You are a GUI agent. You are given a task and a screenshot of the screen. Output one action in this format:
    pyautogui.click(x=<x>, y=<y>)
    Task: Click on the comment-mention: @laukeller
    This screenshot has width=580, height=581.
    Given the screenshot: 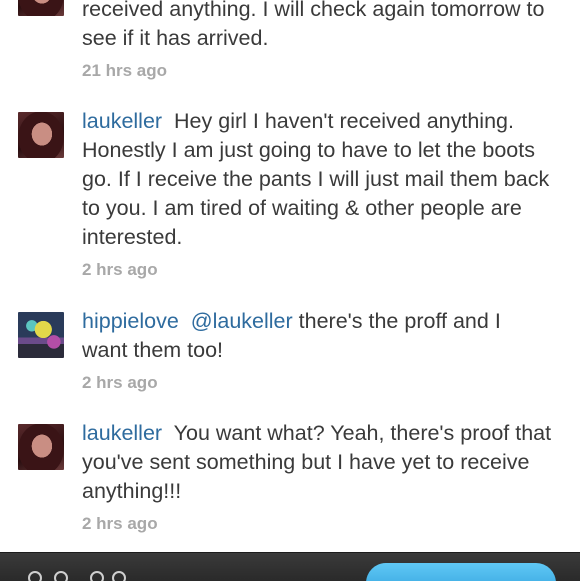 What is the action you would take?
    pyautogui.click(x=242, y=321)
    